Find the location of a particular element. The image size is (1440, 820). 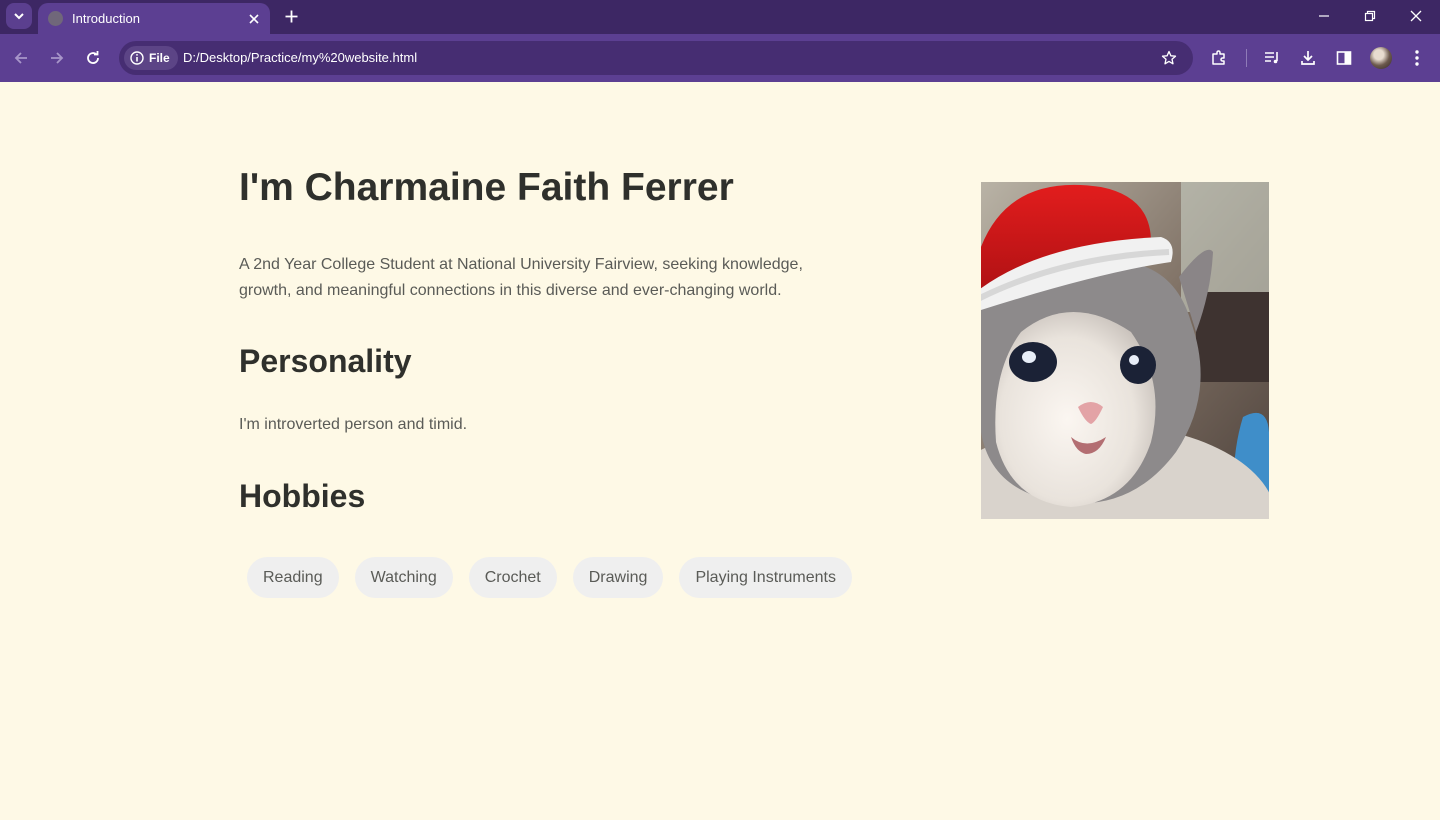

restore-button is located at coordinates (1370, 16).